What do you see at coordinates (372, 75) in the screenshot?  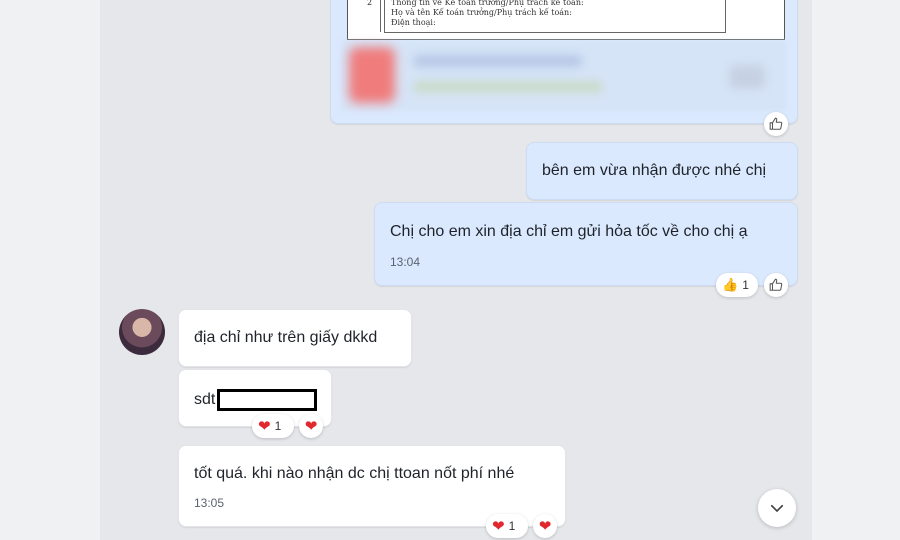 I see `blurred-file-icon` at bounding box center [372, 75].